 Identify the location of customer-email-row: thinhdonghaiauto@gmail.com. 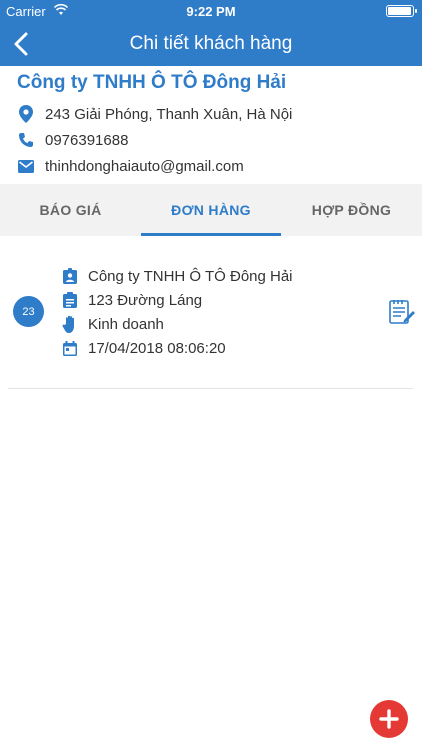
(130, 166).